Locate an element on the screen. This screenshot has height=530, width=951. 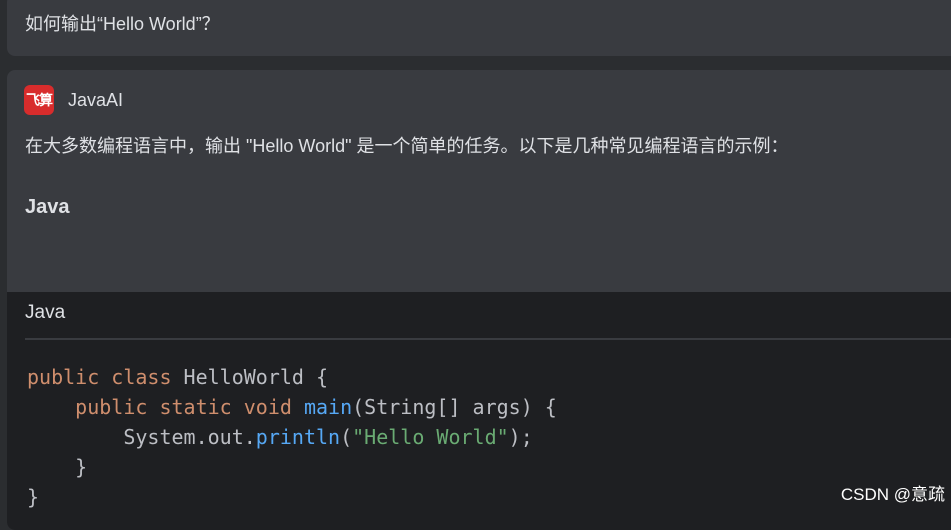
code-line: public static void main(String[] args) { is located at coordinates (316, 407).